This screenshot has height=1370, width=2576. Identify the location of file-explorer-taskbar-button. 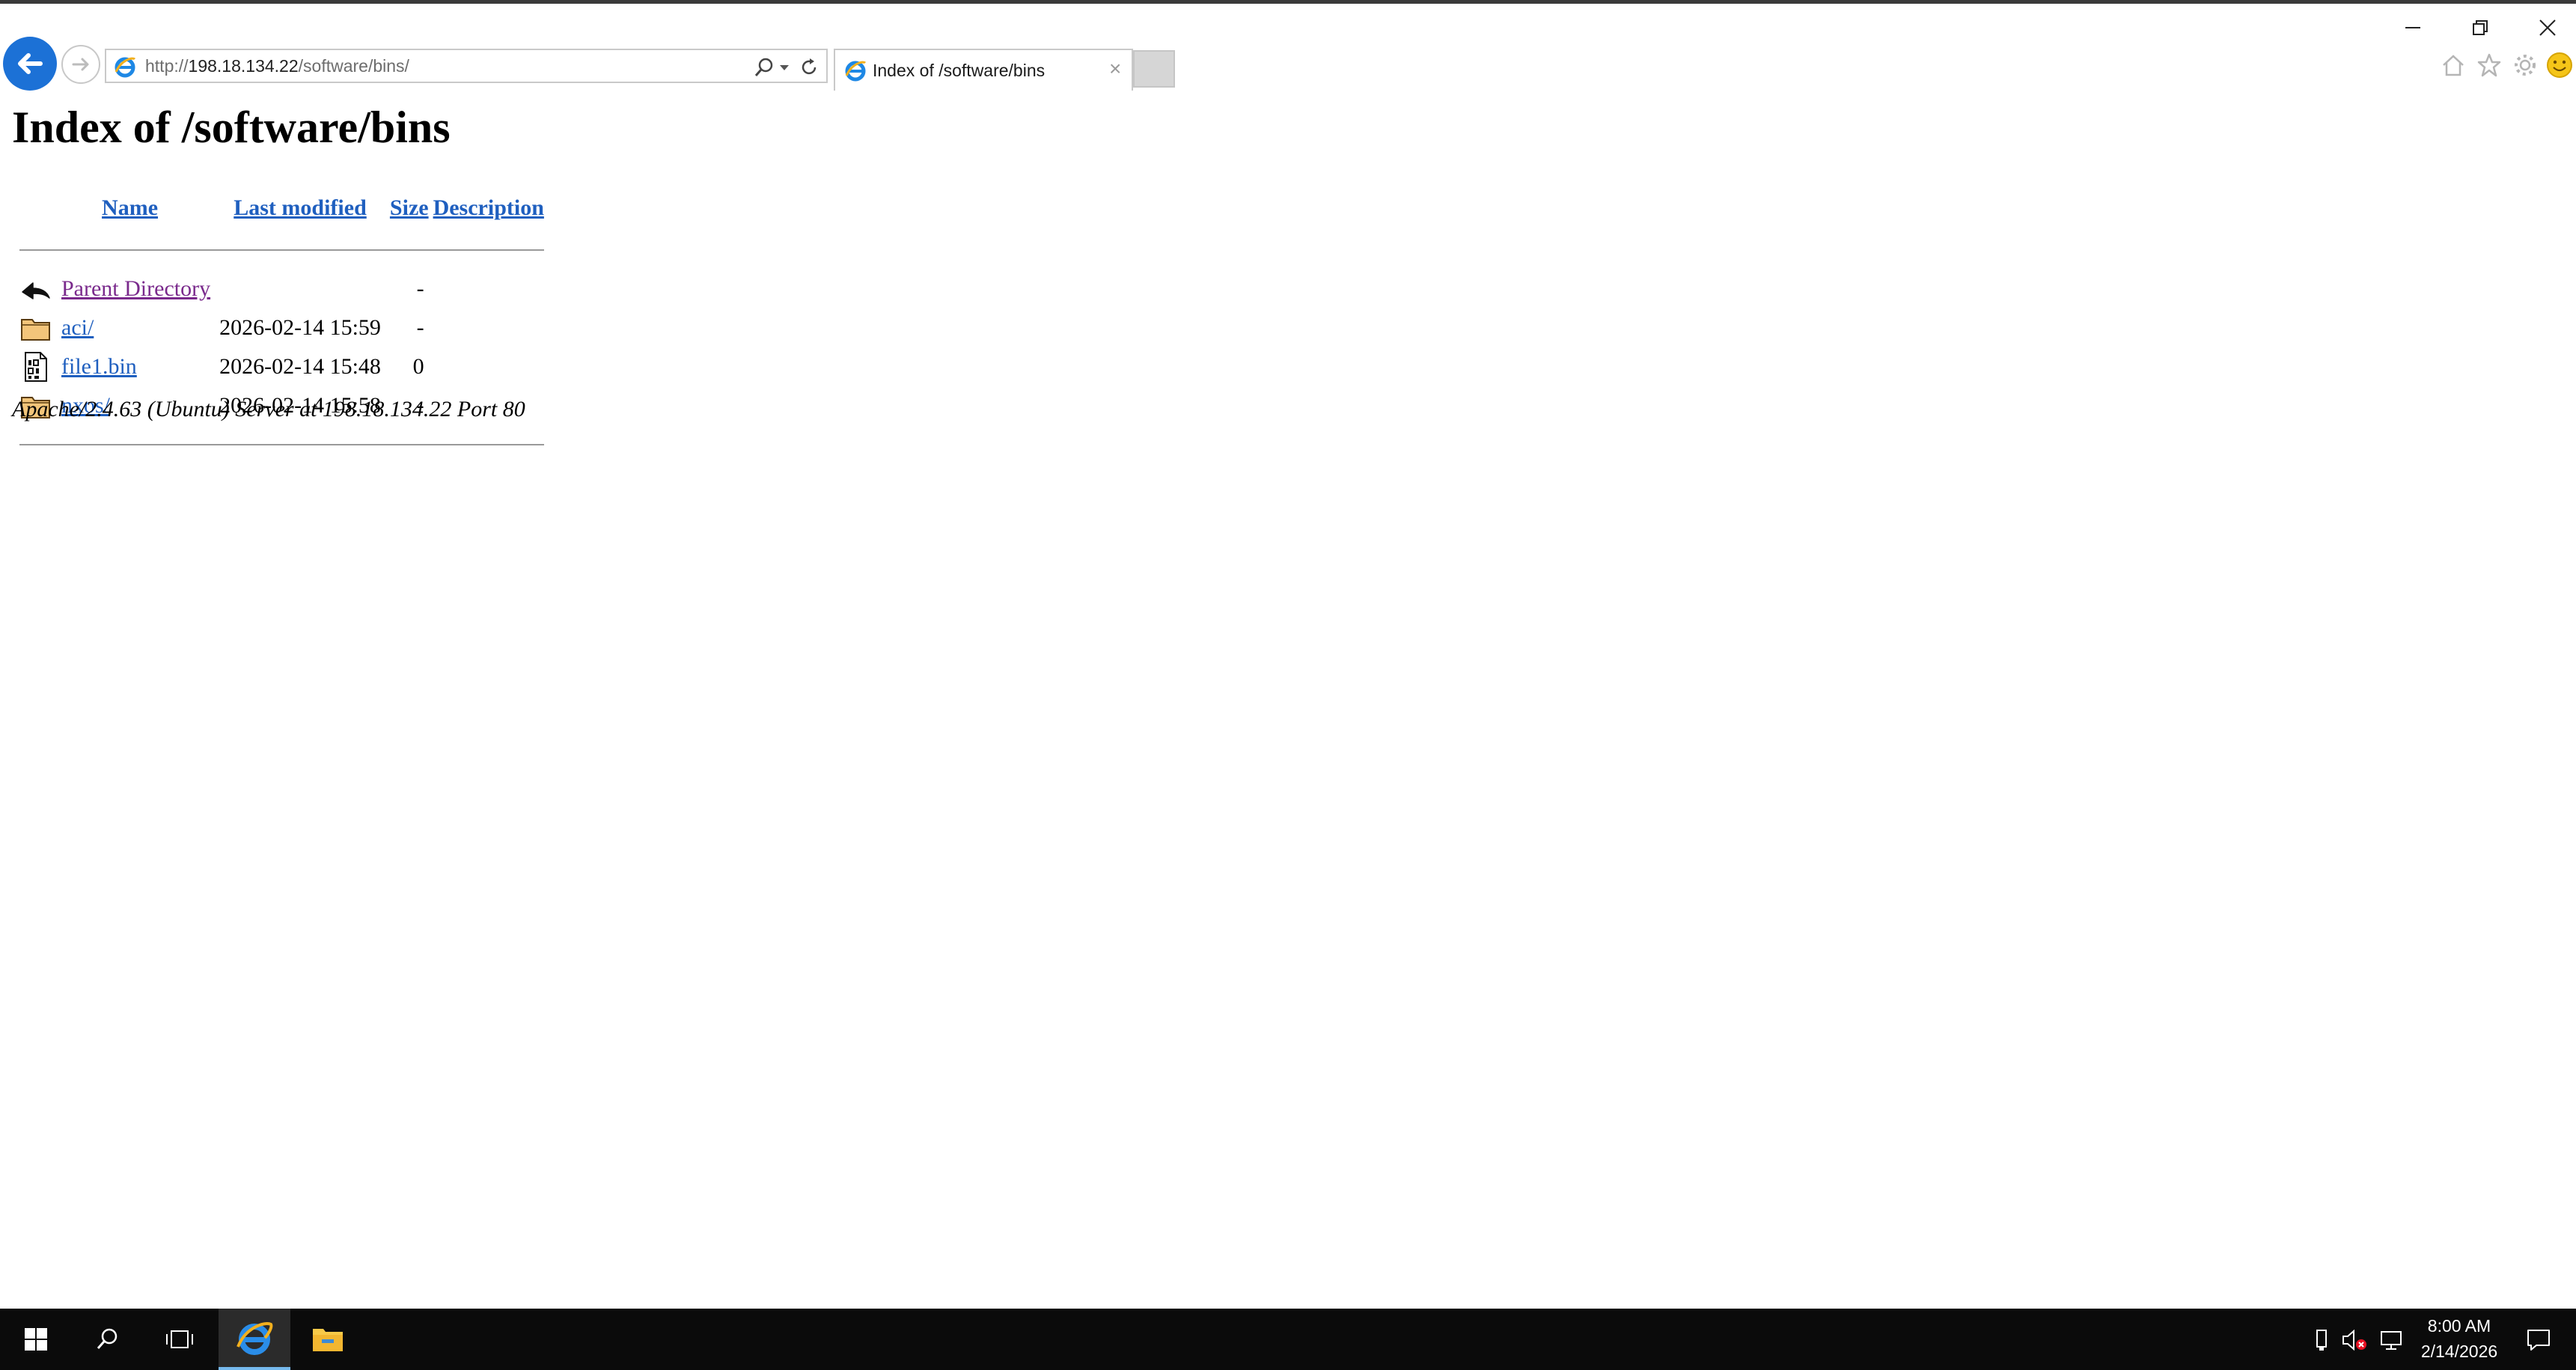
(328, 1340).